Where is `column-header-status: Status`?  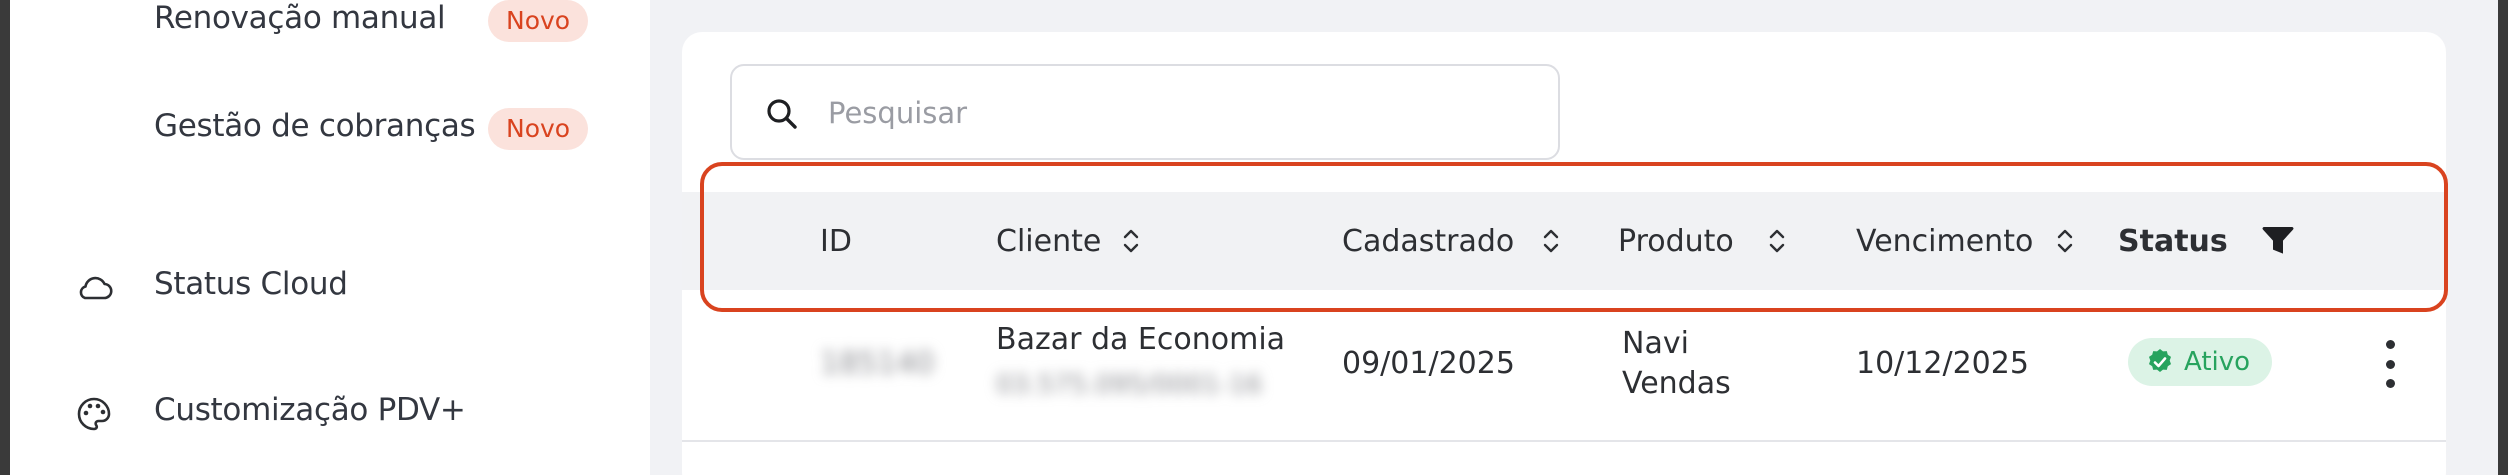 column-header-status: Status is located at coordinates (2173, 241).